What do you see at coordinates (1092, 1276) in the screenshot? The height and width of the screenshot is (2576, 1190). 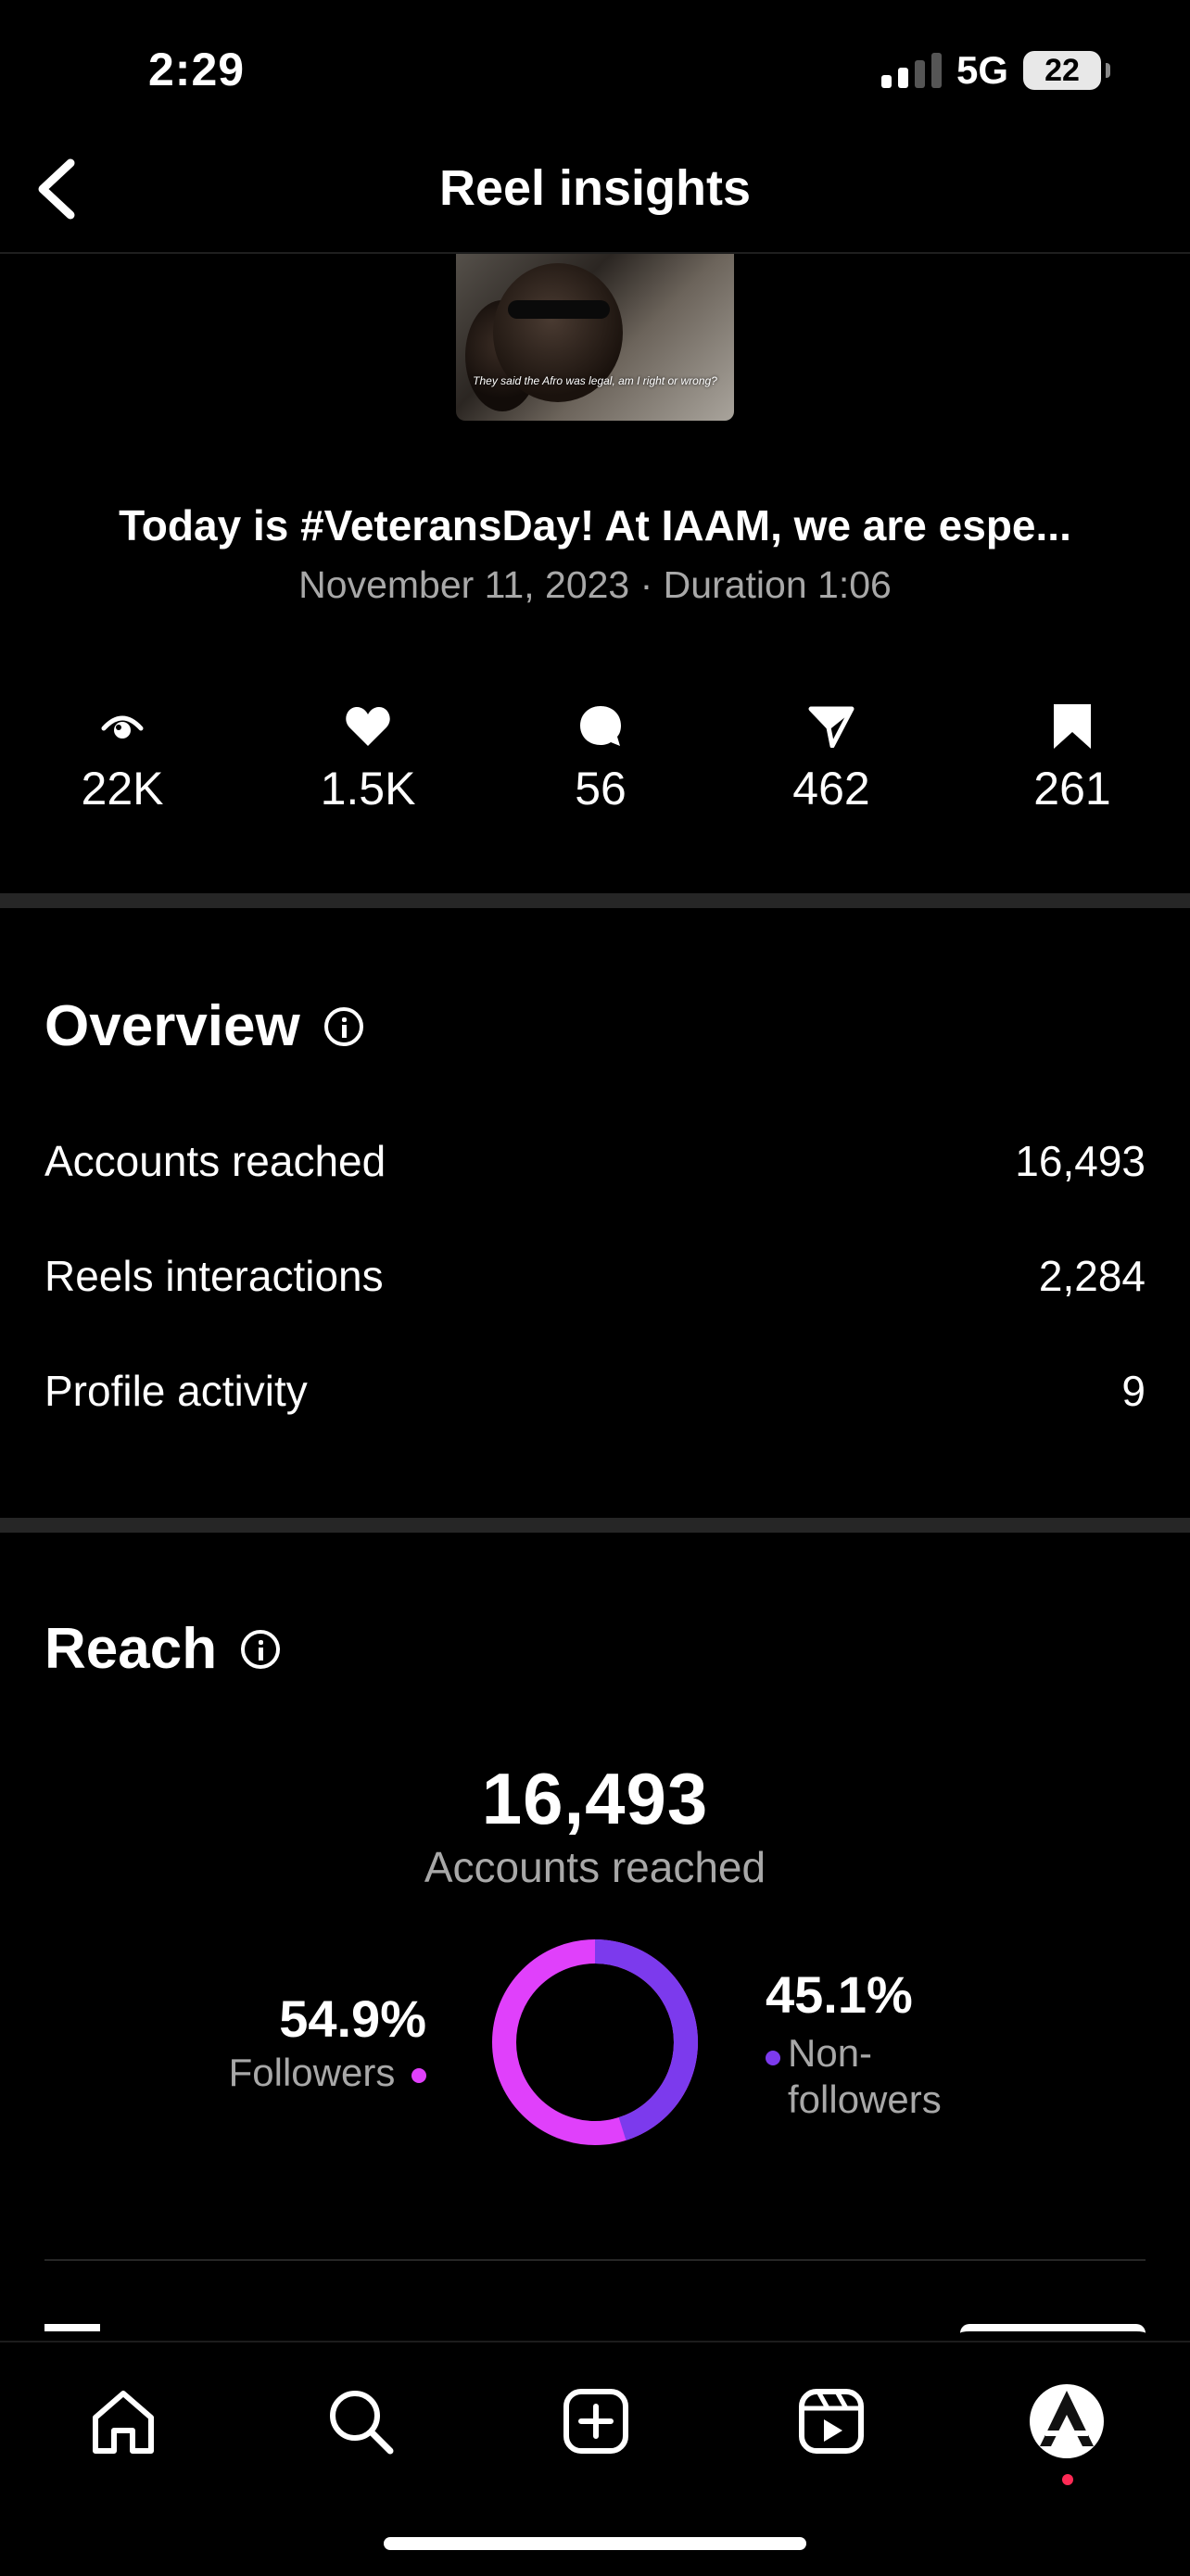 I see `row-value: 2,284` at bounding box center [1092, 1276].